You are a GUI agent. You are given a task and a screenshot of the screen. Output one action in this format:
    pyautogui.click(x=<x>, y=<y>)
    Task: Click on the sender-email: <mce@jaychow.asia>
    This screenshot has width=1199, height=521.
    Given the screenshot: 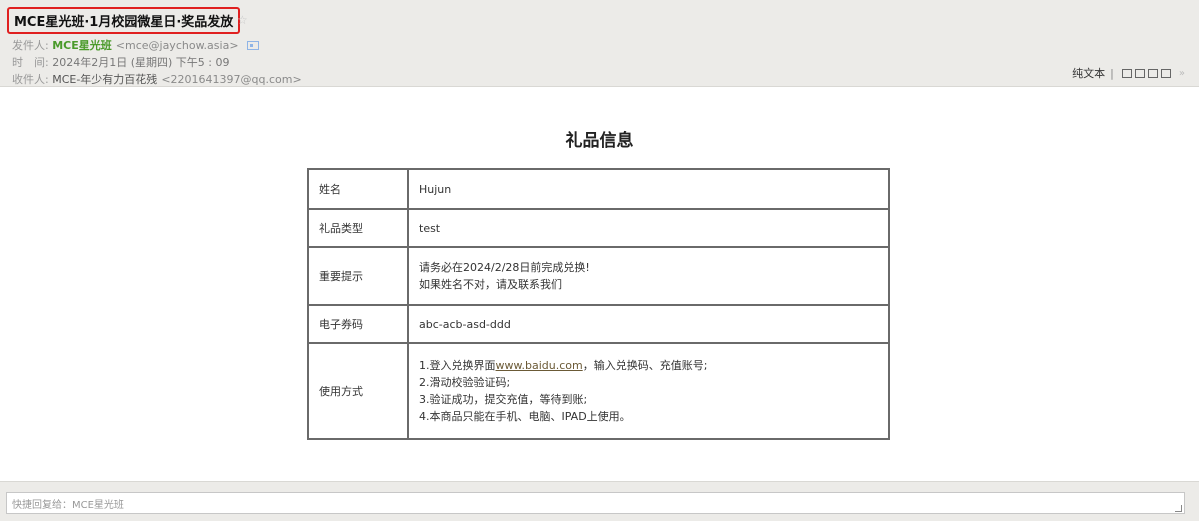 What is the action you would take?
    pyautogui.click(x=177, y=45)
    